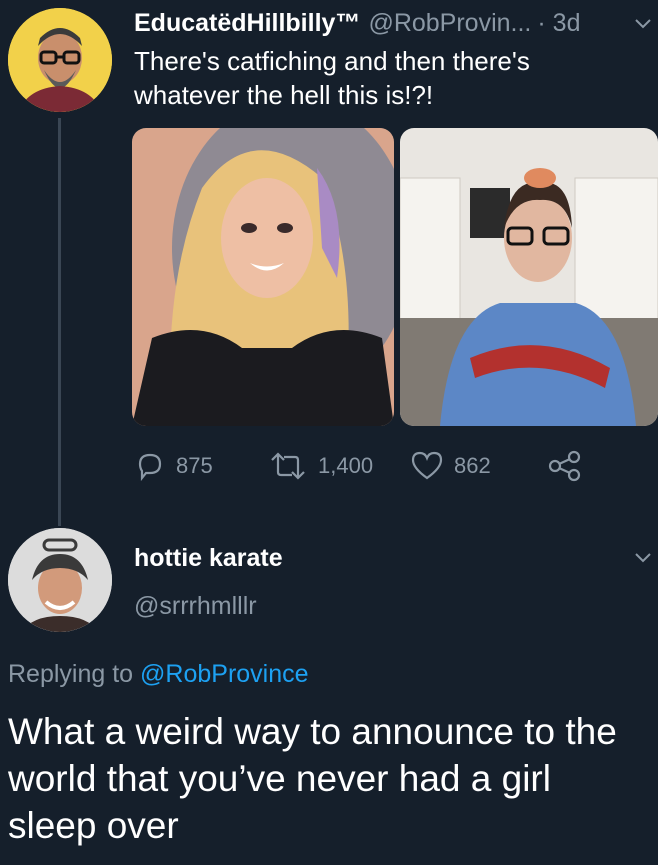 Image resolution: width=658 pixels, height=865 pixels. Describe the element at coordinates (284, 95) in the screenshot. I see `tweet-text-line: whatever the hell this is!?!` at that location.